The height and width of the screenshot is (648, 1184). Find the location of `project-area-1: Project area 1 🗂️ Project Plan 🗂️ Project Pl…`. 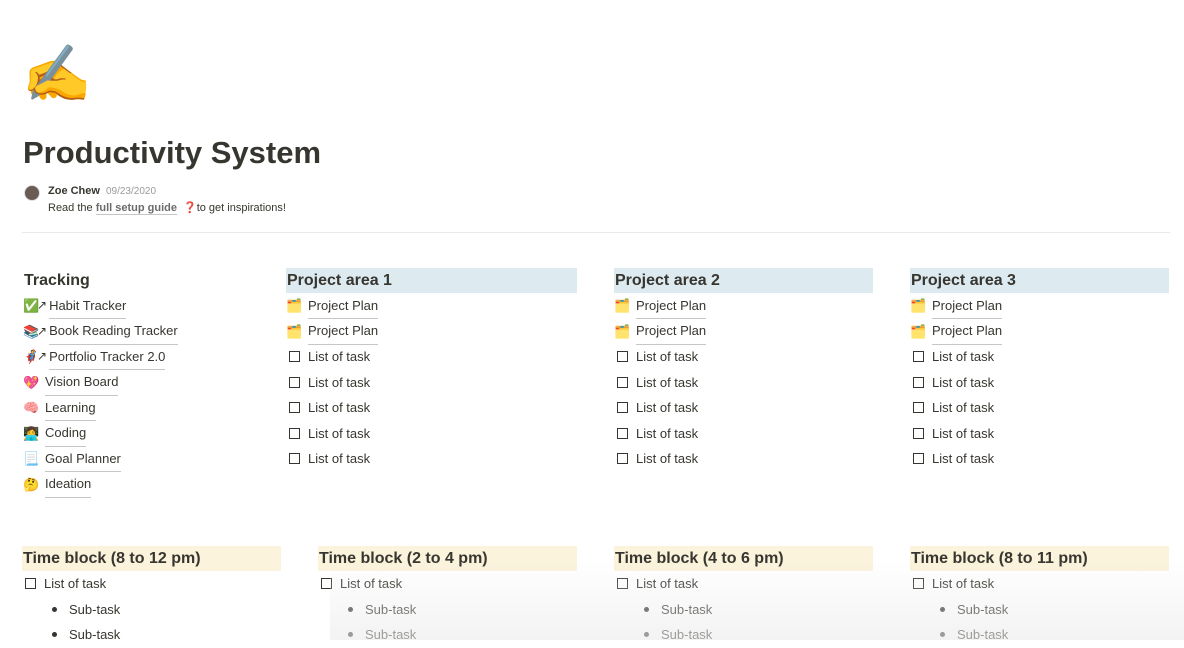

project-area-1: Project area 1 🗂️ Project Plan 🗂️ Project Pl… is located at coordinates (431, 370).